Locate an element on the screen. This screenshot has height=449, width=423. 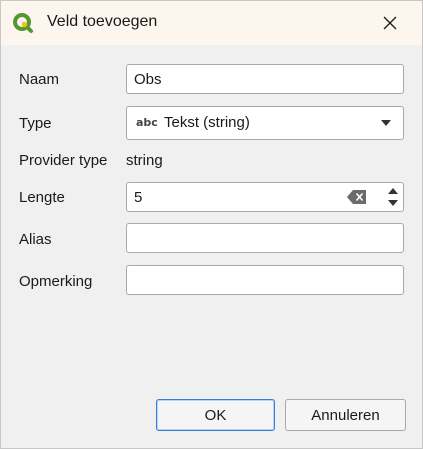
alias-label: Alias is located at coordinates (35, 239).